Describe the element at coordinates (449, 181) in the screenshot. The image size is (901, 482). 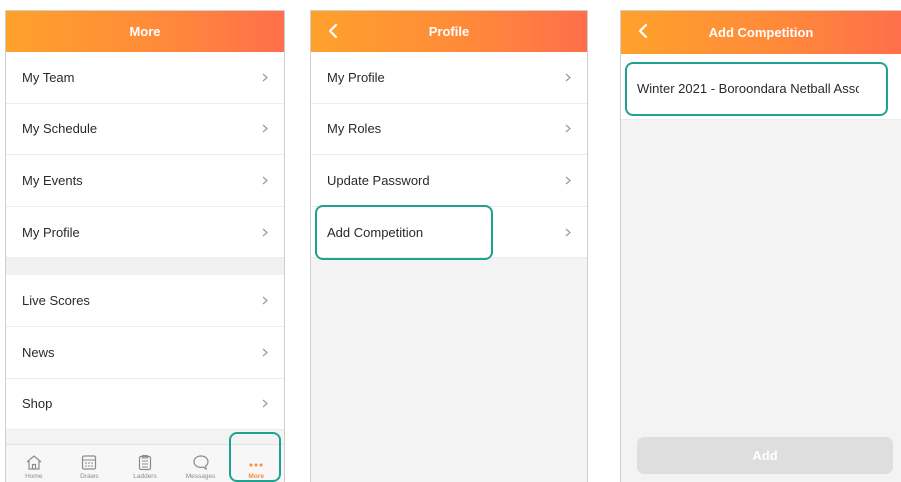
I see `menu-item-update-password: Update Password` at that location.